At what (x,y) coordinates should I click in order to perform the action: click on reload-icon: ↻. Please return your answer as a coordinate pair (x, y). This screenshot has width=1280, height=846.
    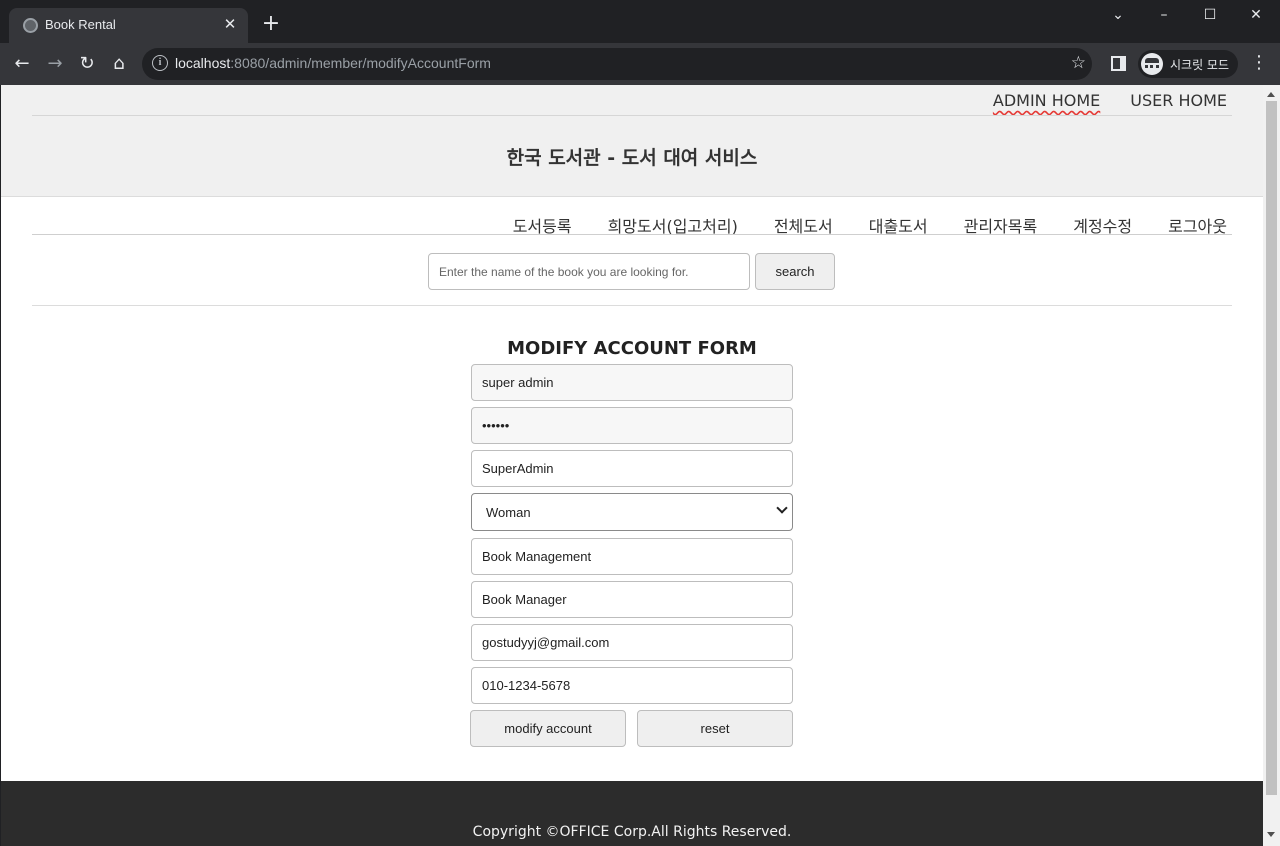
    Looking at the image, I should click on (87, 64).